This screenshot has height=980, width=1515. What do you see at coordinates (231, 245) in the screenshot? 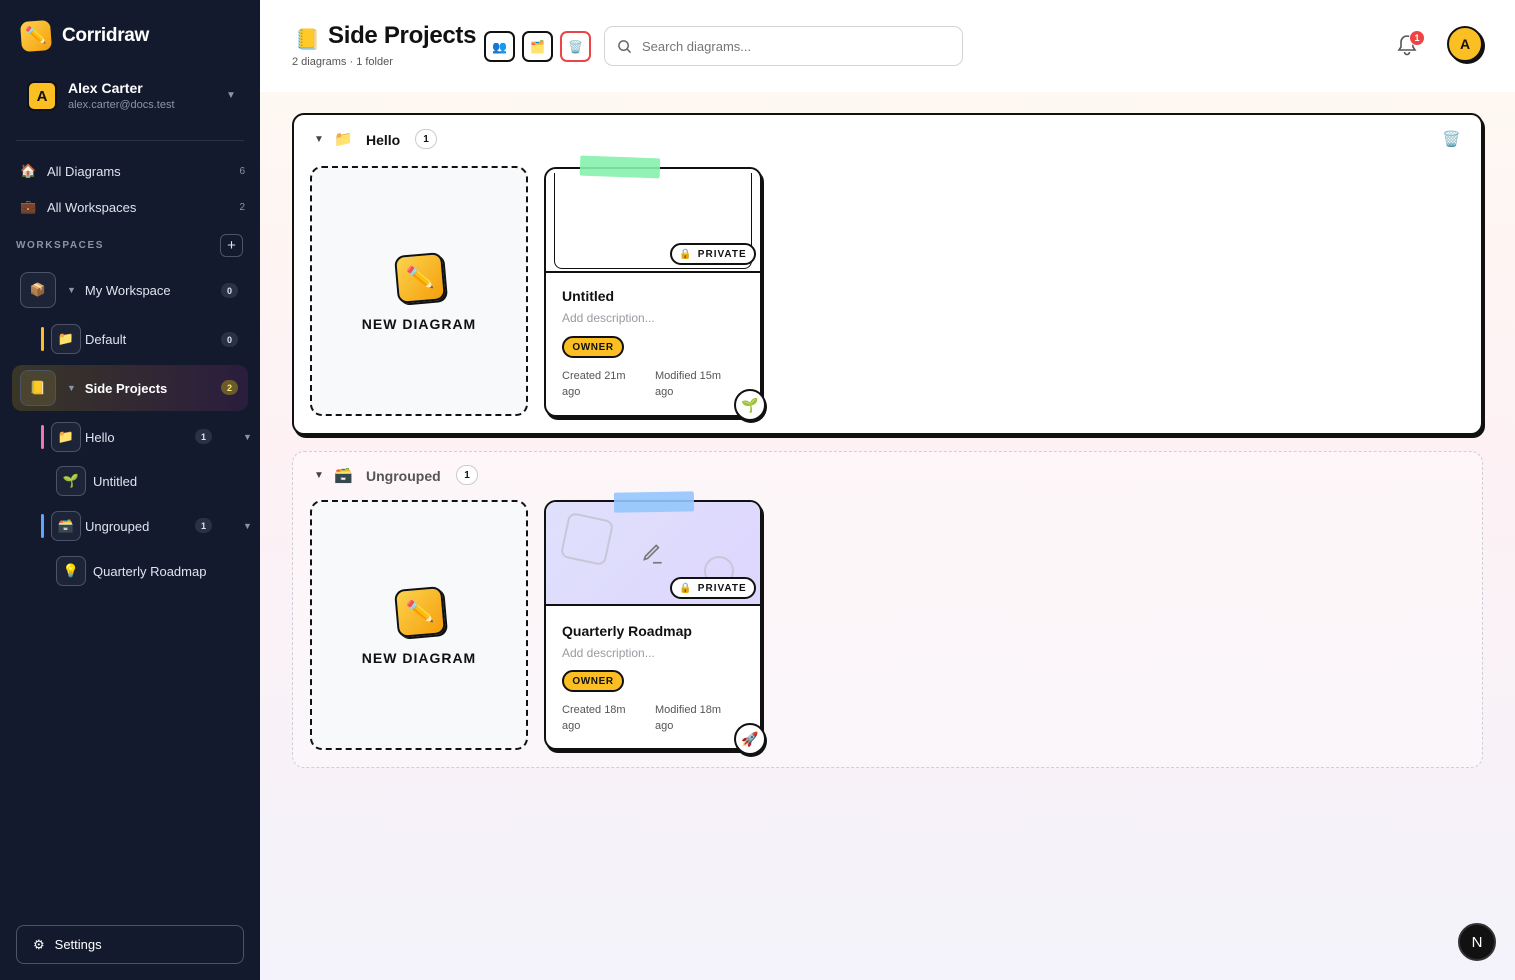
I see `add-workspace-button: +` at bounding box center [231, 245].